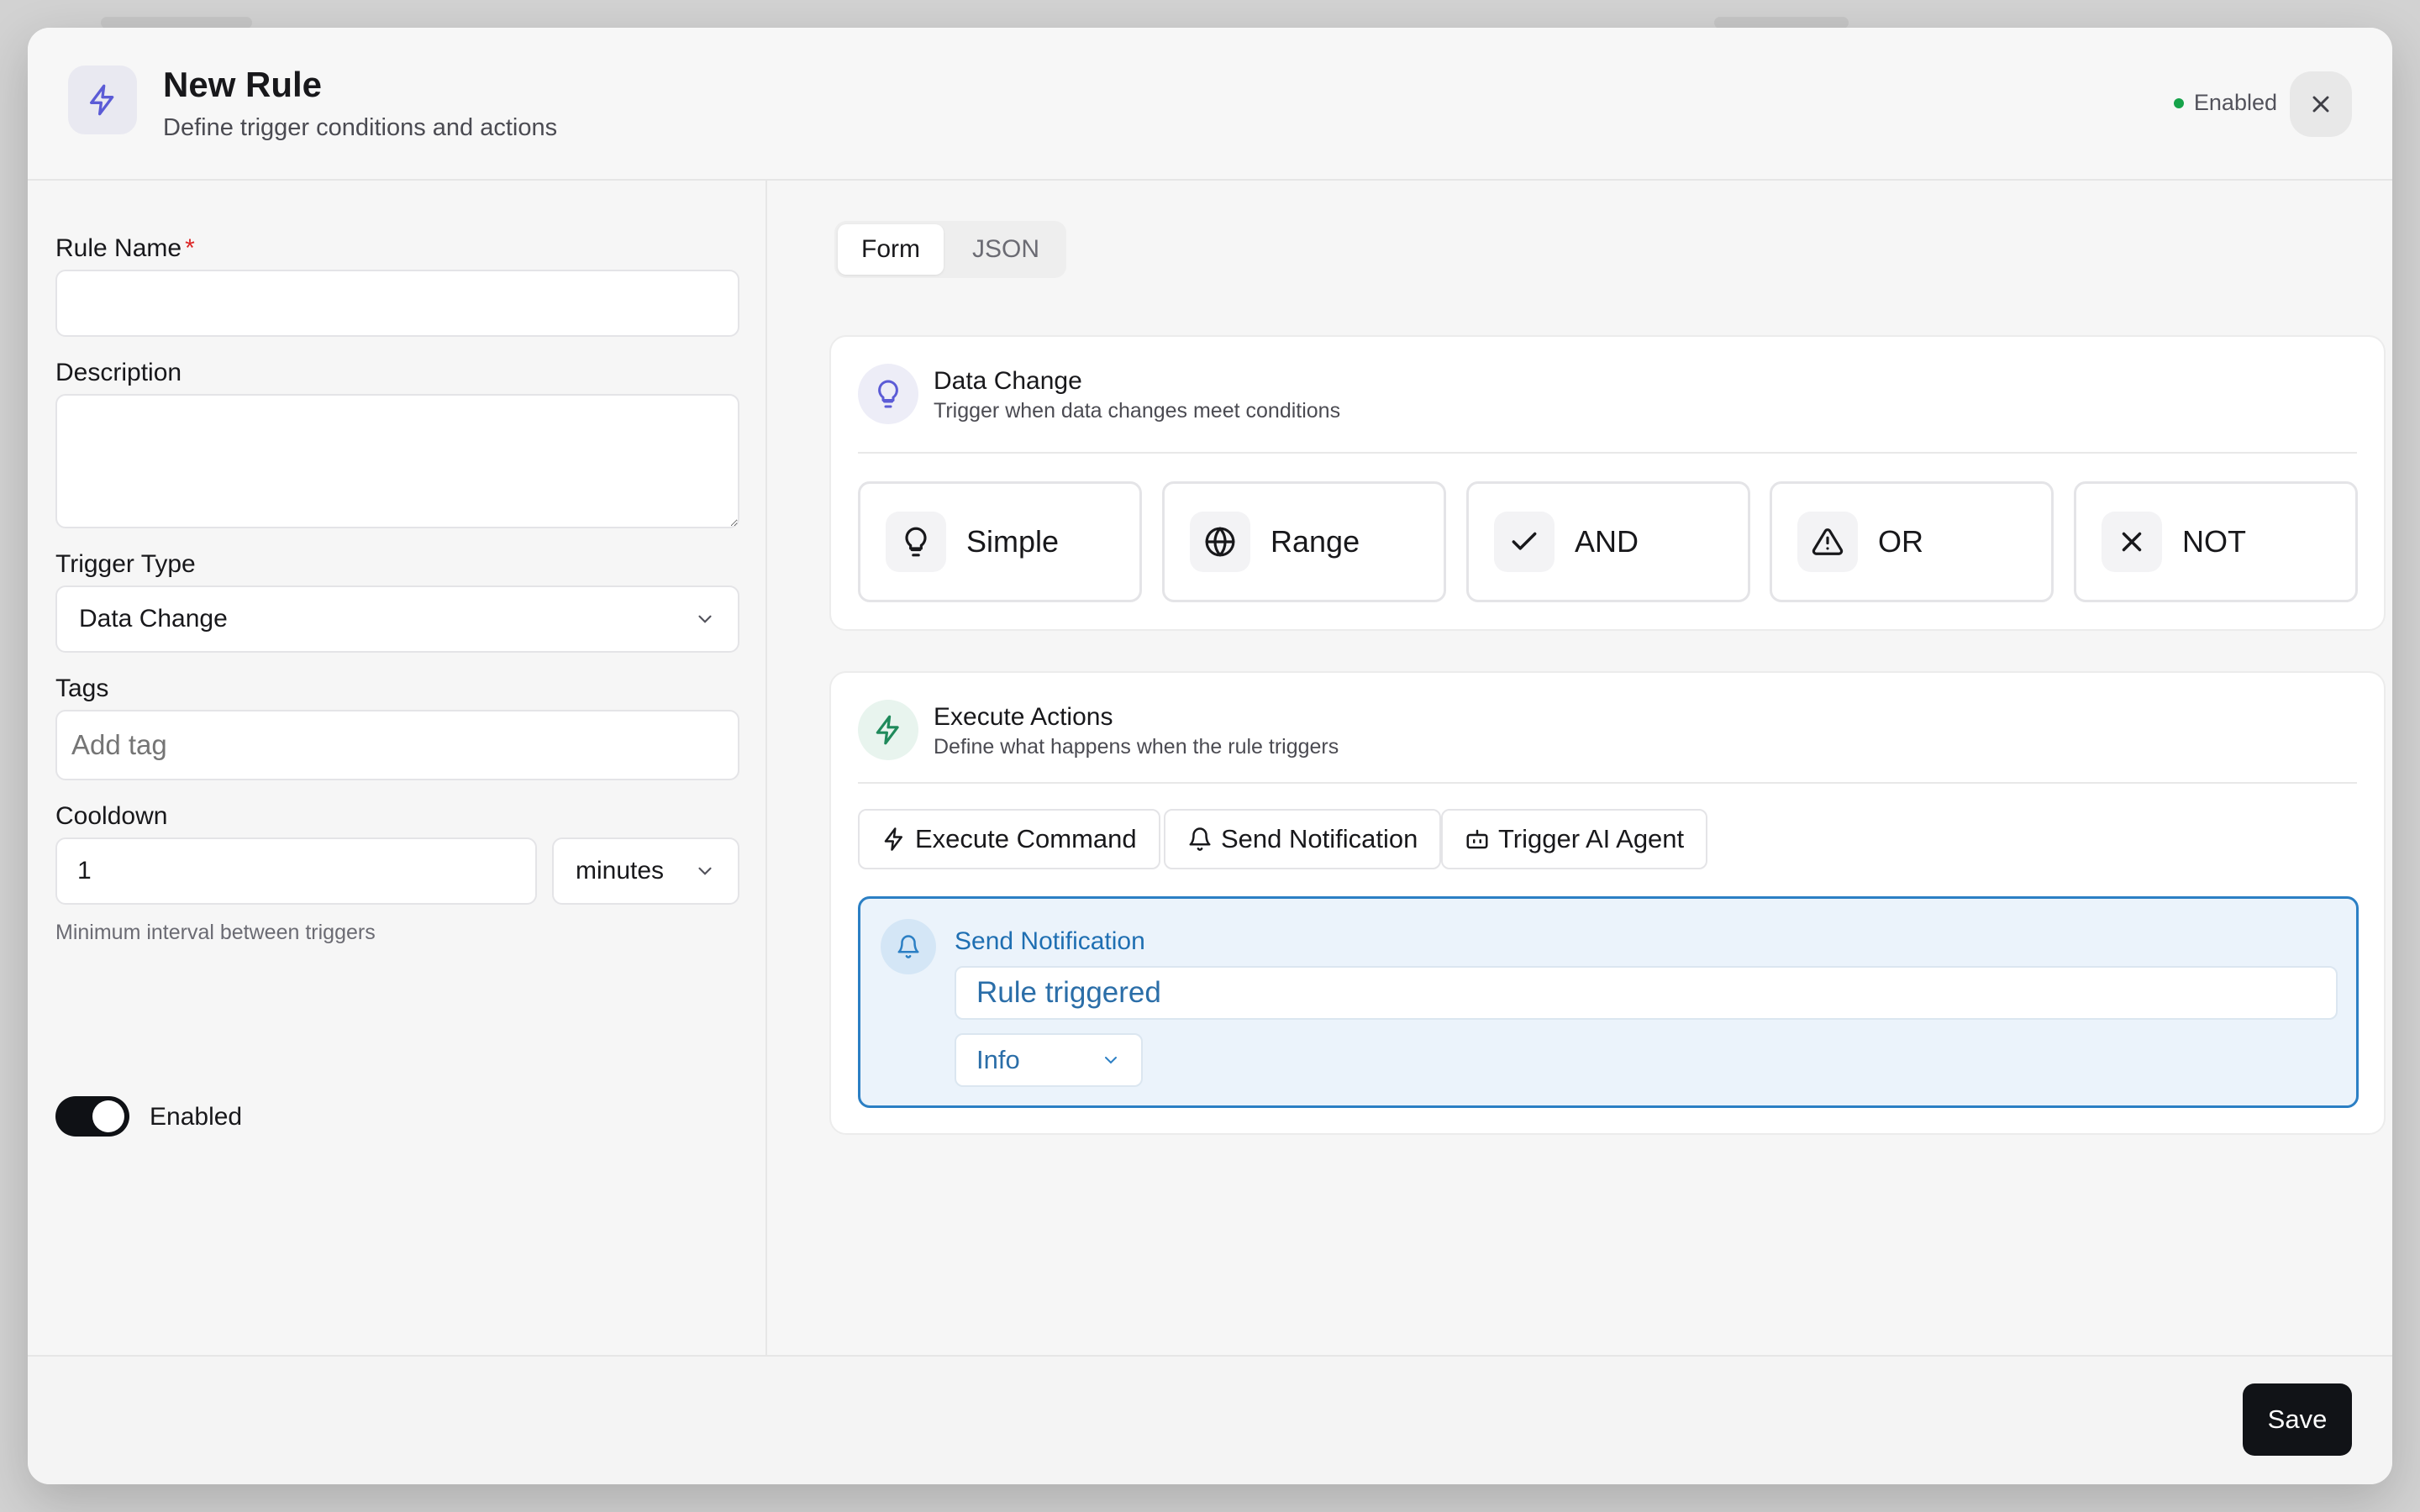  I want to click on tags-input, so click(397, 745).